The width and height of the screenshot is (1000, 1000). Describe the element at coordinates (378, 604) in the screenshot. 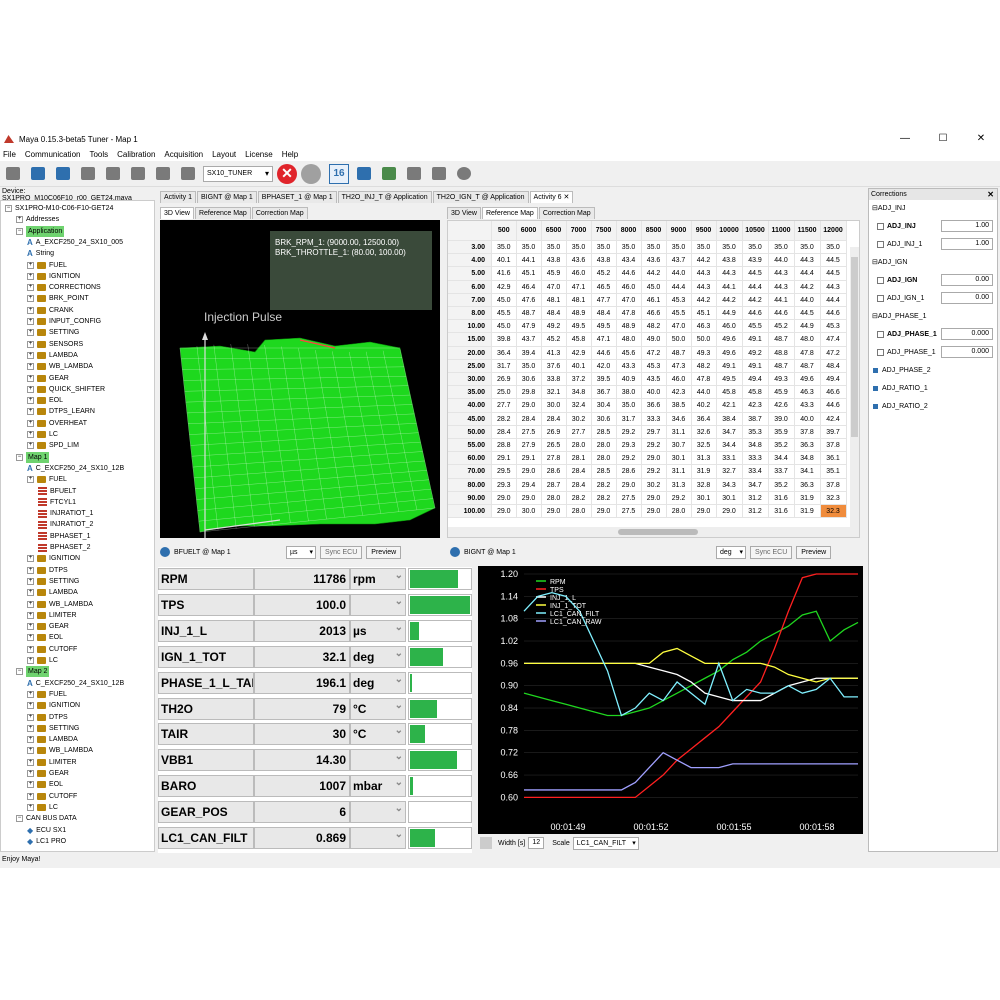

I see `gauge-unit-select` at that location.